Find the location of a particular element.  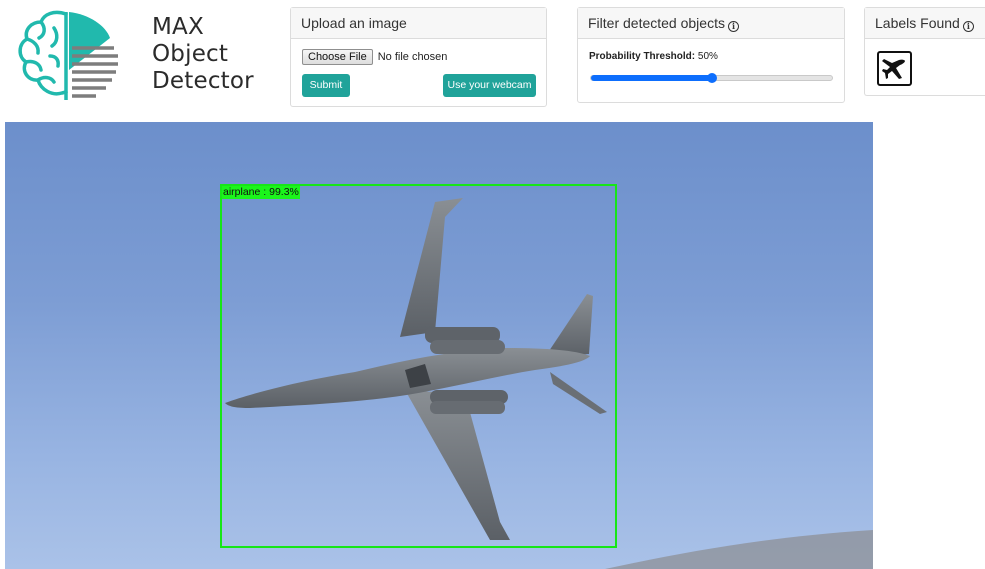

slider-fill is located at coordinates (651, 78).